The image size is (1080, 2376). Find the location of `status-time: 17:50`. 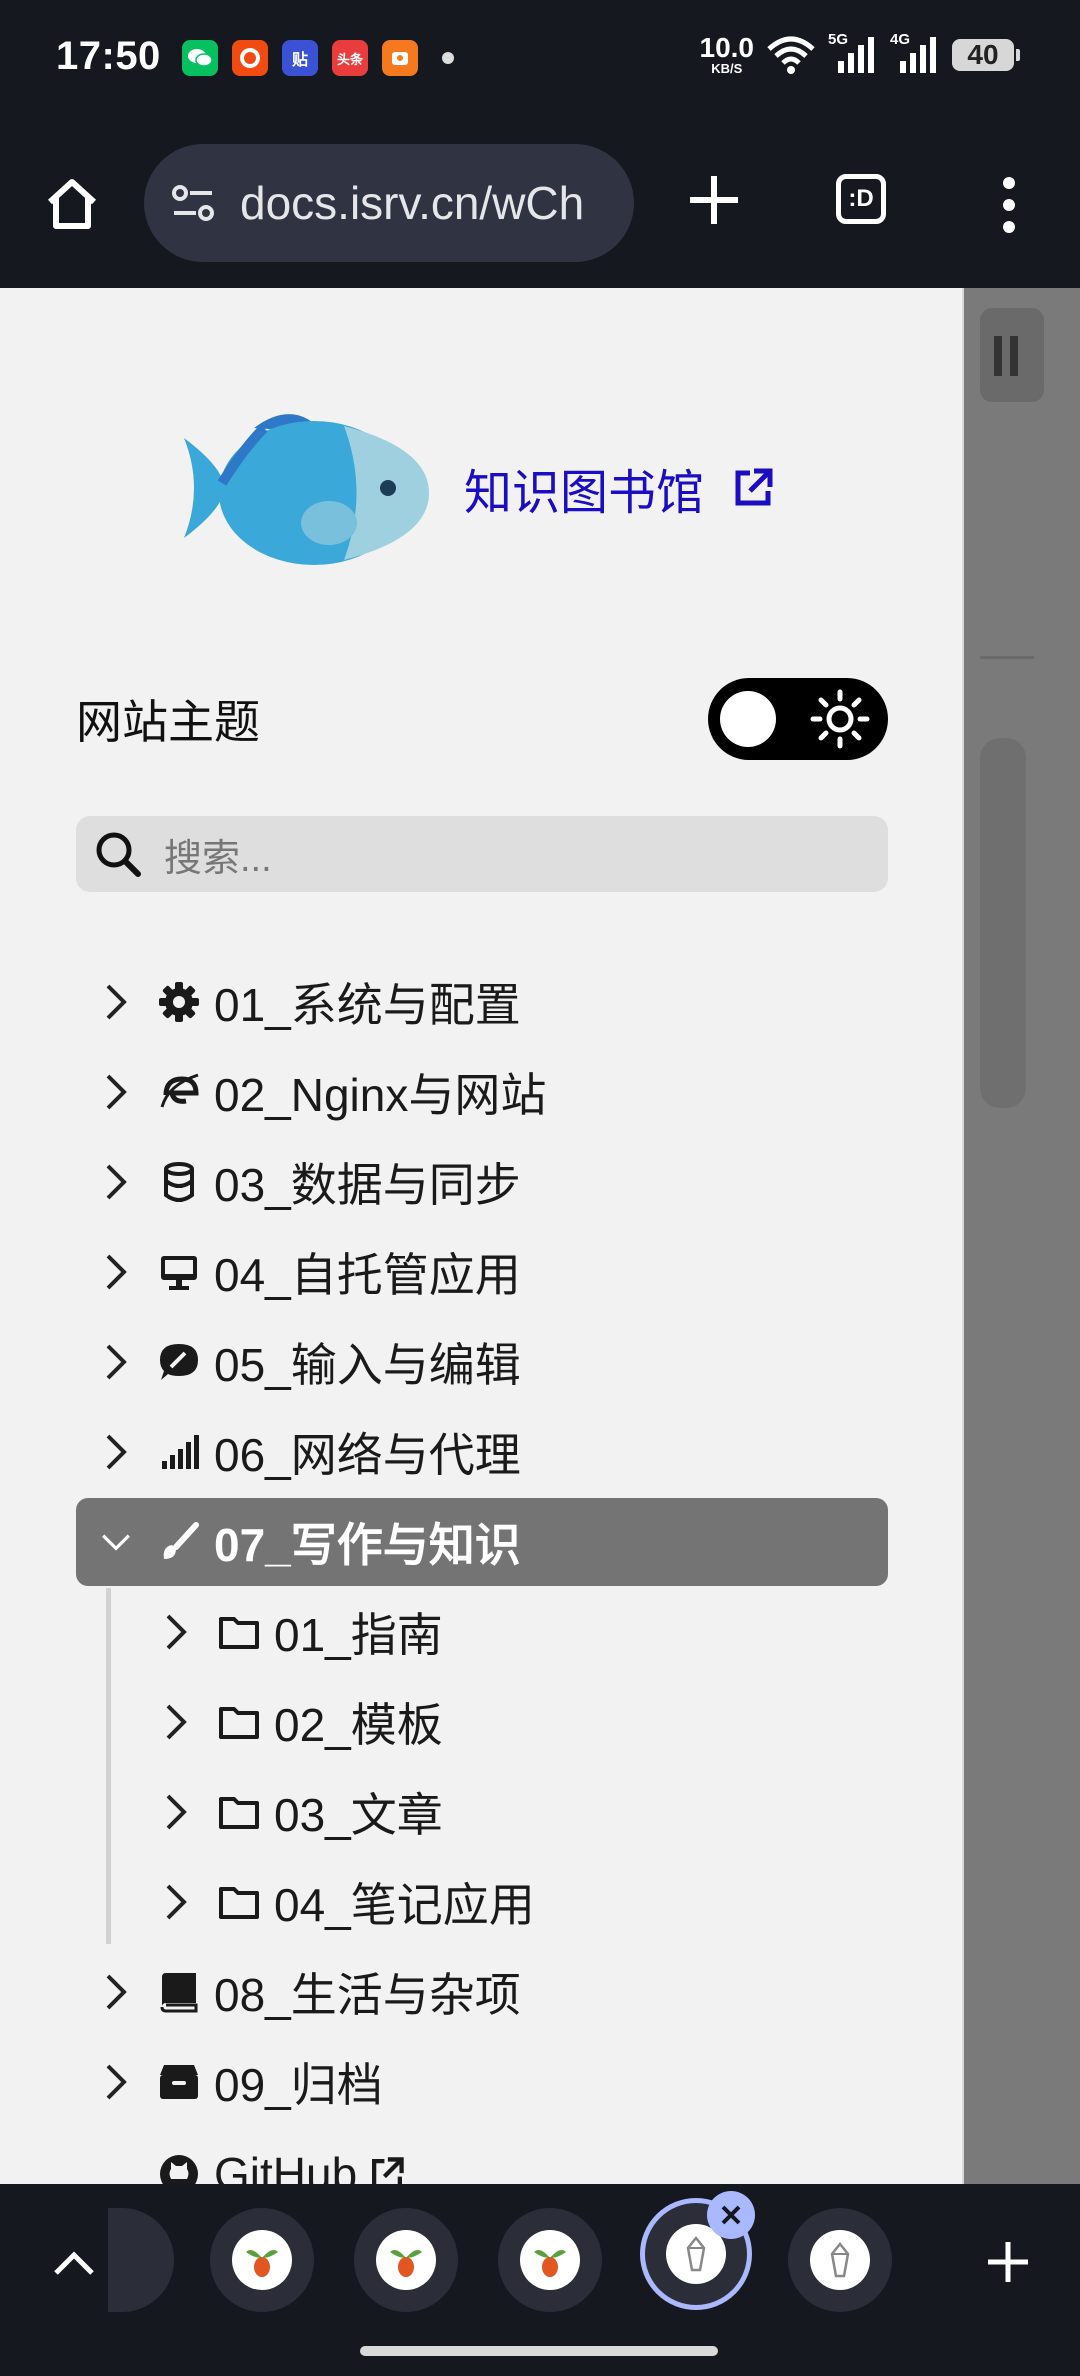

status-time: 17:50 is located at coordinates (108, 56).